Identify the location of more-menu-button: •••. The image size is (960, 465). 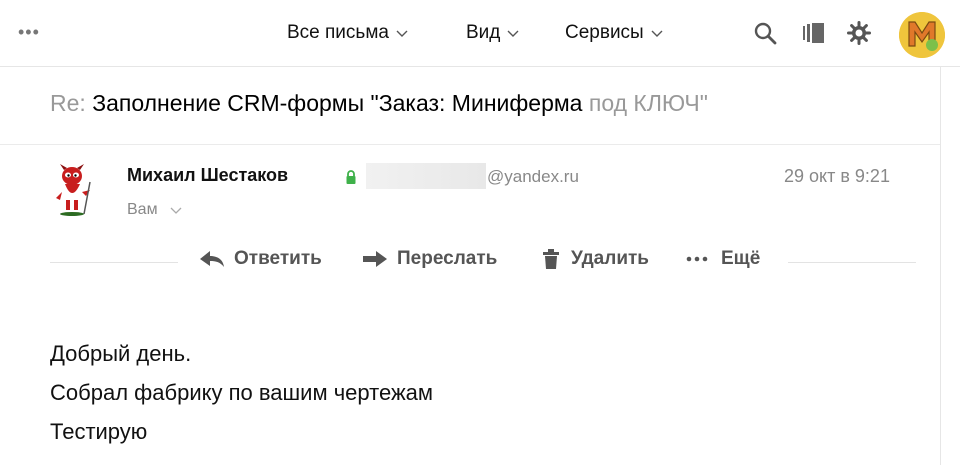
(29, 32).